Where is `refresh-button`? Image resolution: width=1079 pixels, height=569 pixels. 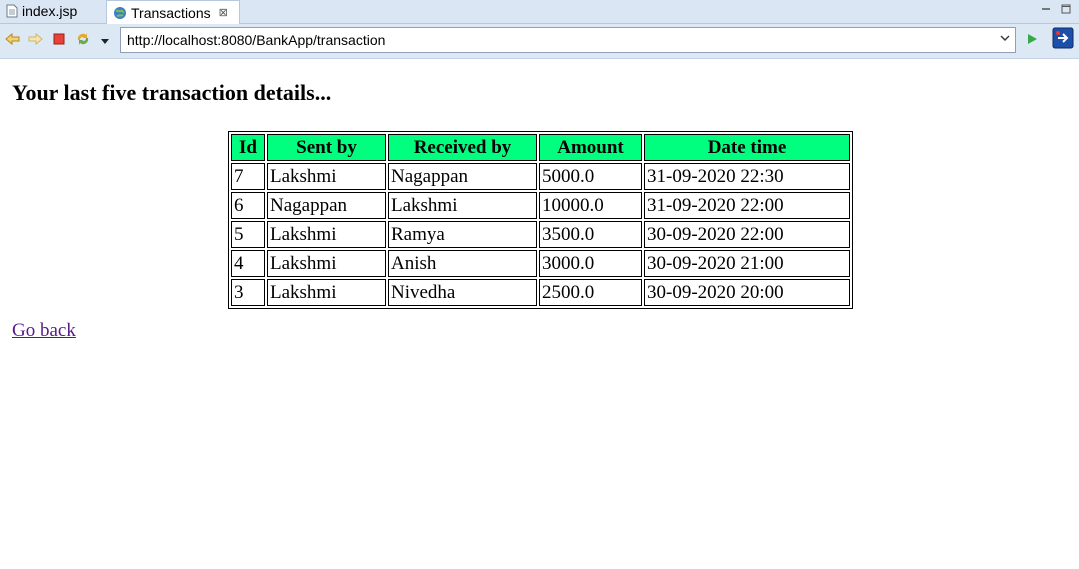
refresh-button is located at coordinates (83, 41).